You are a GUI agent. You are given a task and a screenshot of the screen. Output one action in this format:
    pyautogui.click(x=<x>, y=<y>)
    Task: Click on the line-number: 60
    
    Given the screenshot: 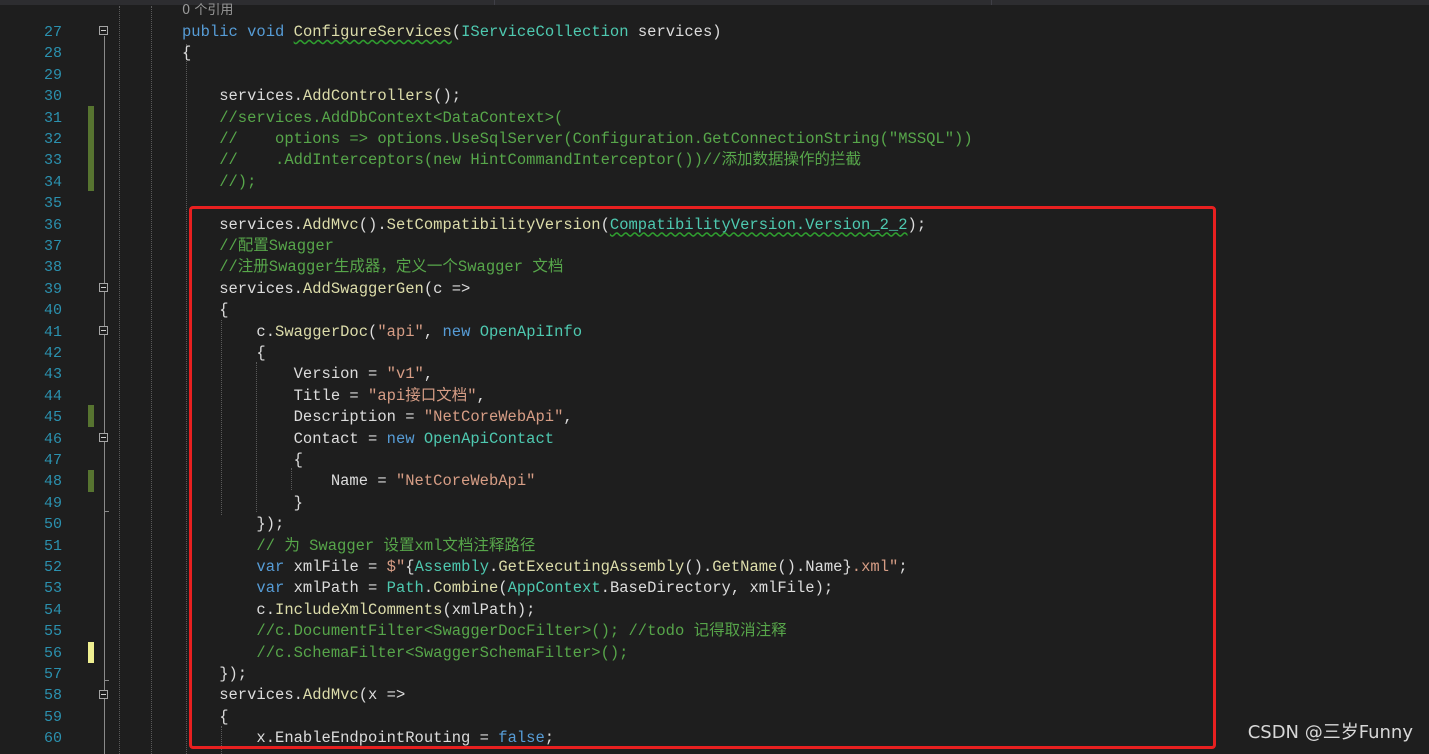 What is the action you would take?
    pyautogui.click(x=52, y=739)
    